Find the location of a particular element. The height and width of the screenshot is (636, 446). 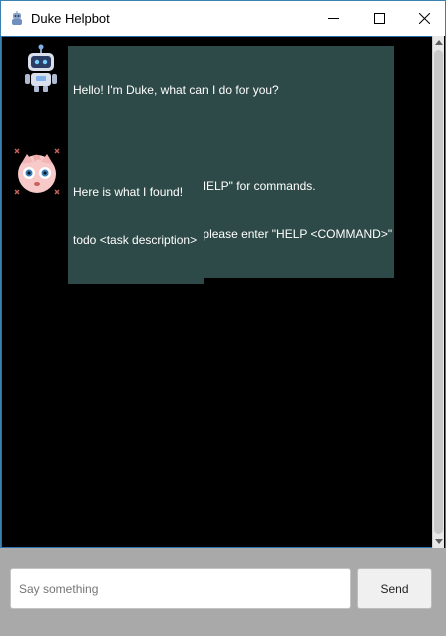

message-line: todo <task description> is located at coordinates (135, 240).